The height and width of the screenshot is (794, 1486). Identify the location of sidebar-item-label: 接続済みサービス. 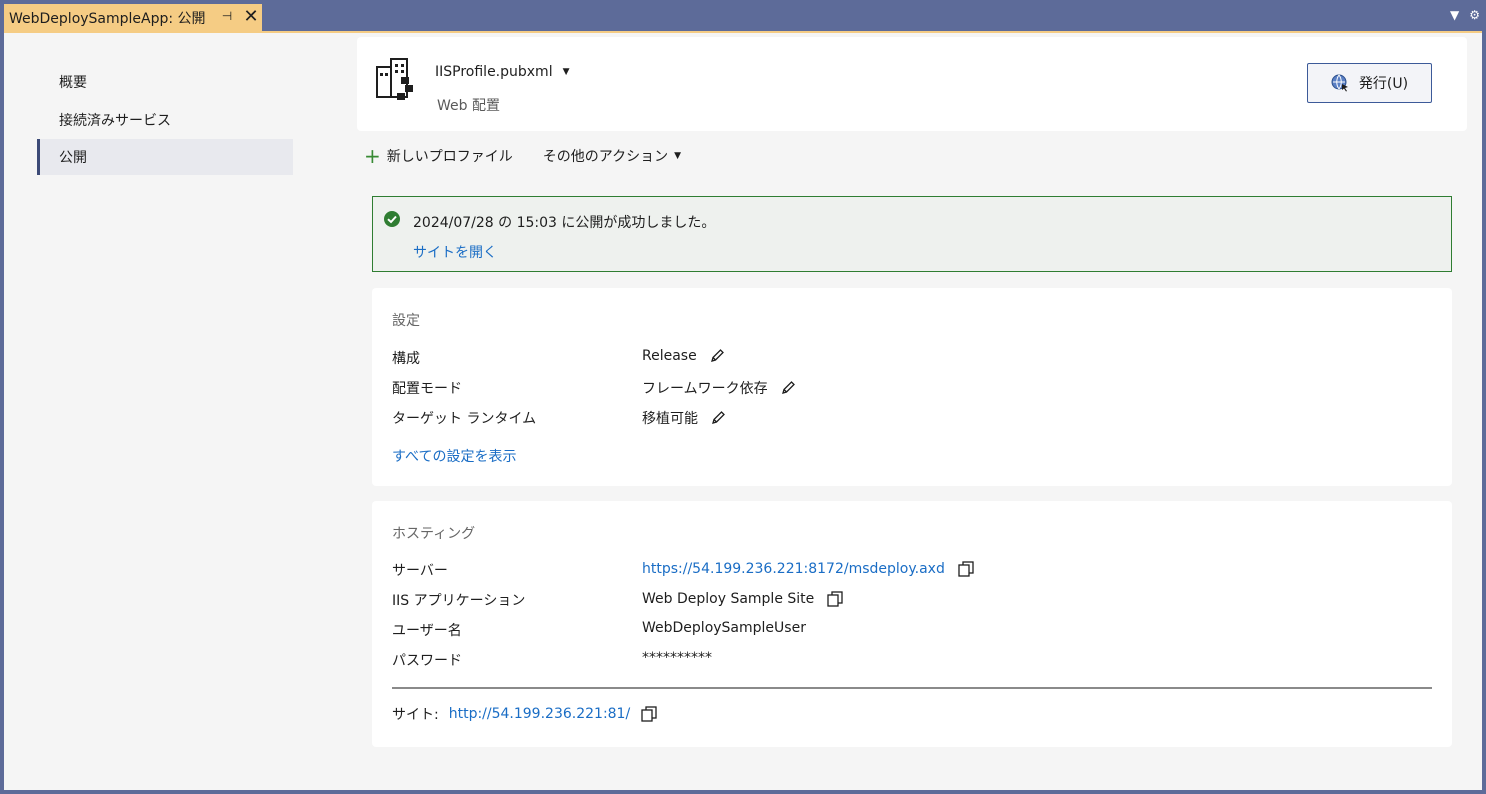
(115, 121).